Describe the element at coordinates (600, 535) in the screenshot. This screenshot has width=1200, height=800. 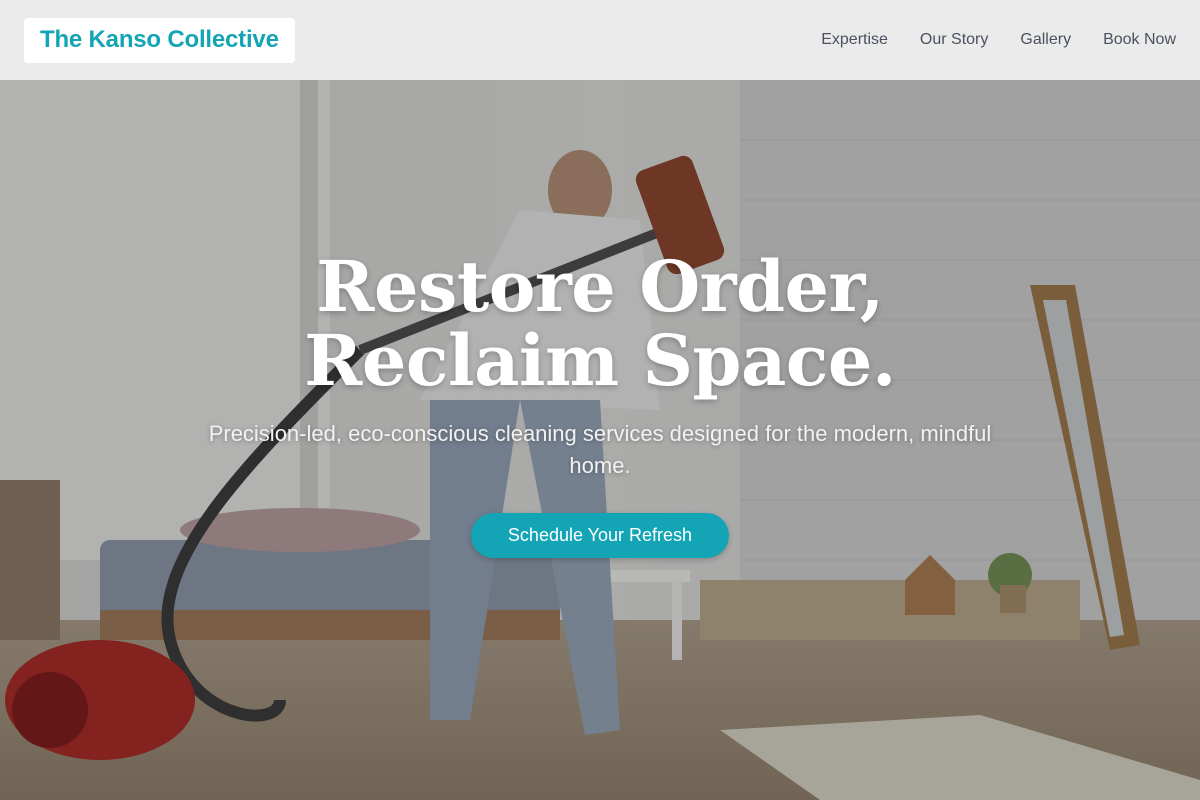
I see `schedule-refresh-button: Schedule Your Refresh` at that location.